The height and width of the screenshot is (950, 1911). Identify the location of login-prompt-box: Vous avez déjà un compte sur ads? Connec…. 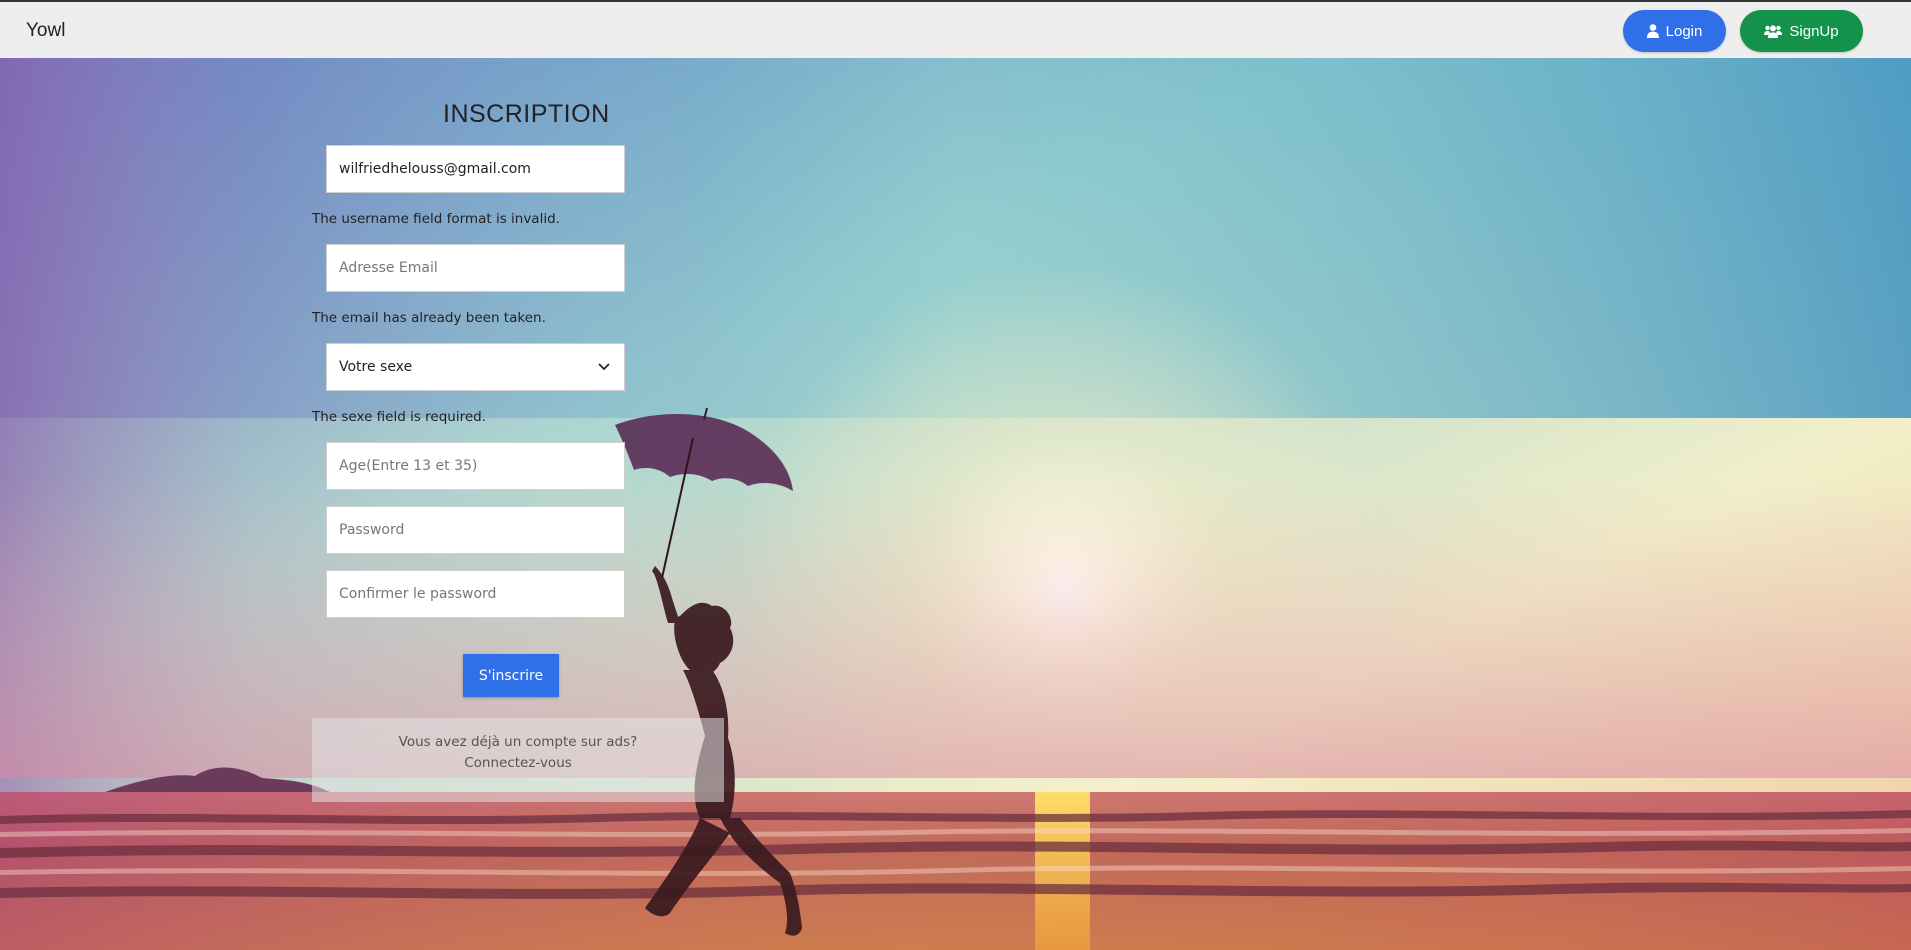
(518, 760).